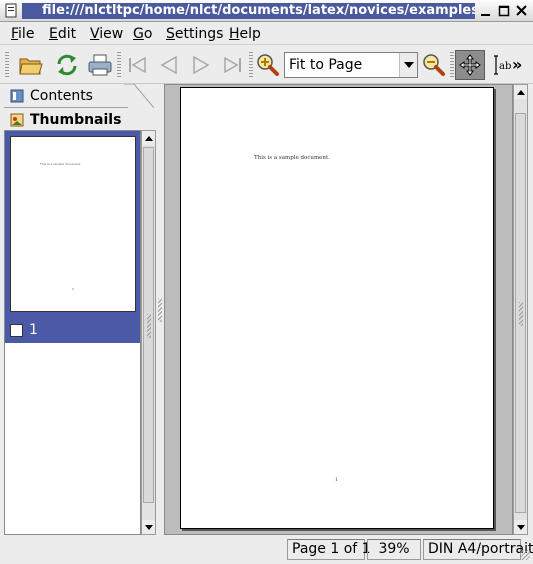 The image size is (533, 564). Describe the element at coordinates (485, 15) in the screenshot. I see `minimize-icon` at that location.